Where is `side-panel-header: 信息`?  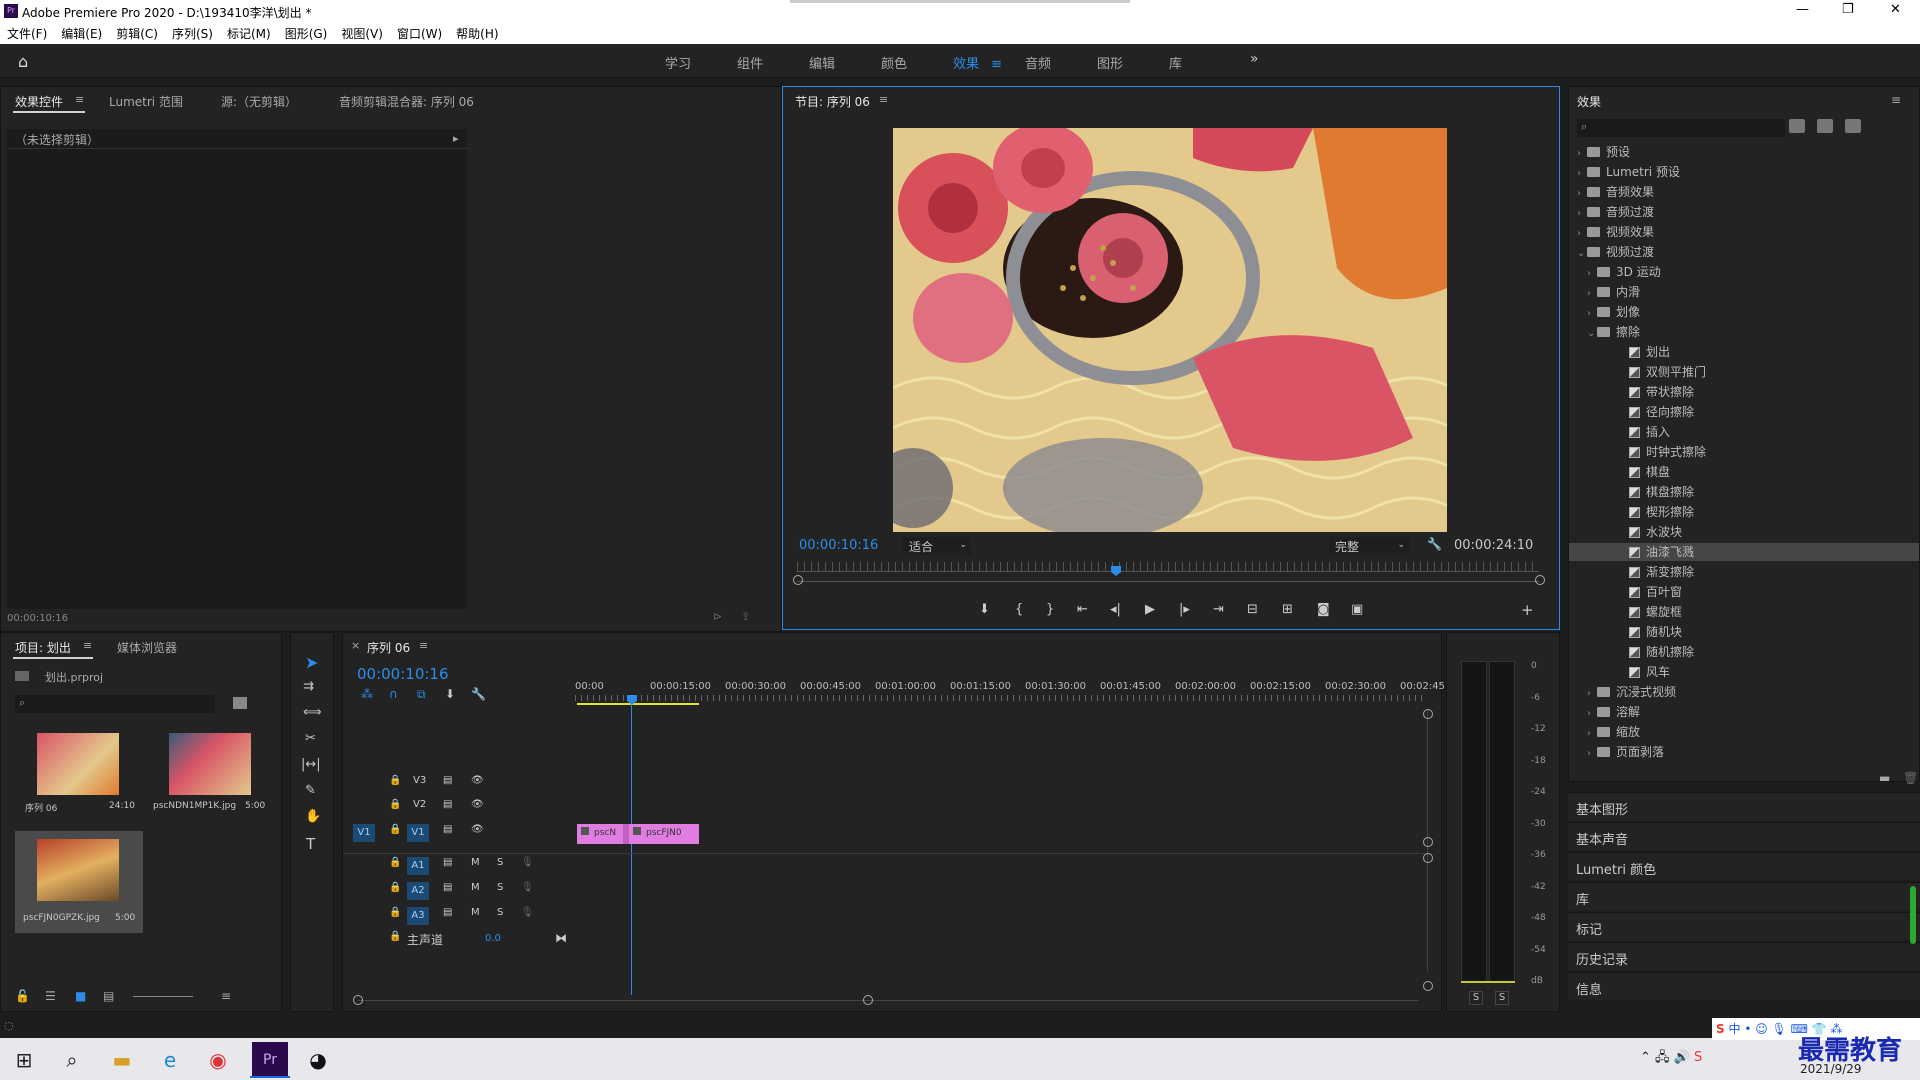 side-panel-header: 信息 is located at coordinates (1744, 986).